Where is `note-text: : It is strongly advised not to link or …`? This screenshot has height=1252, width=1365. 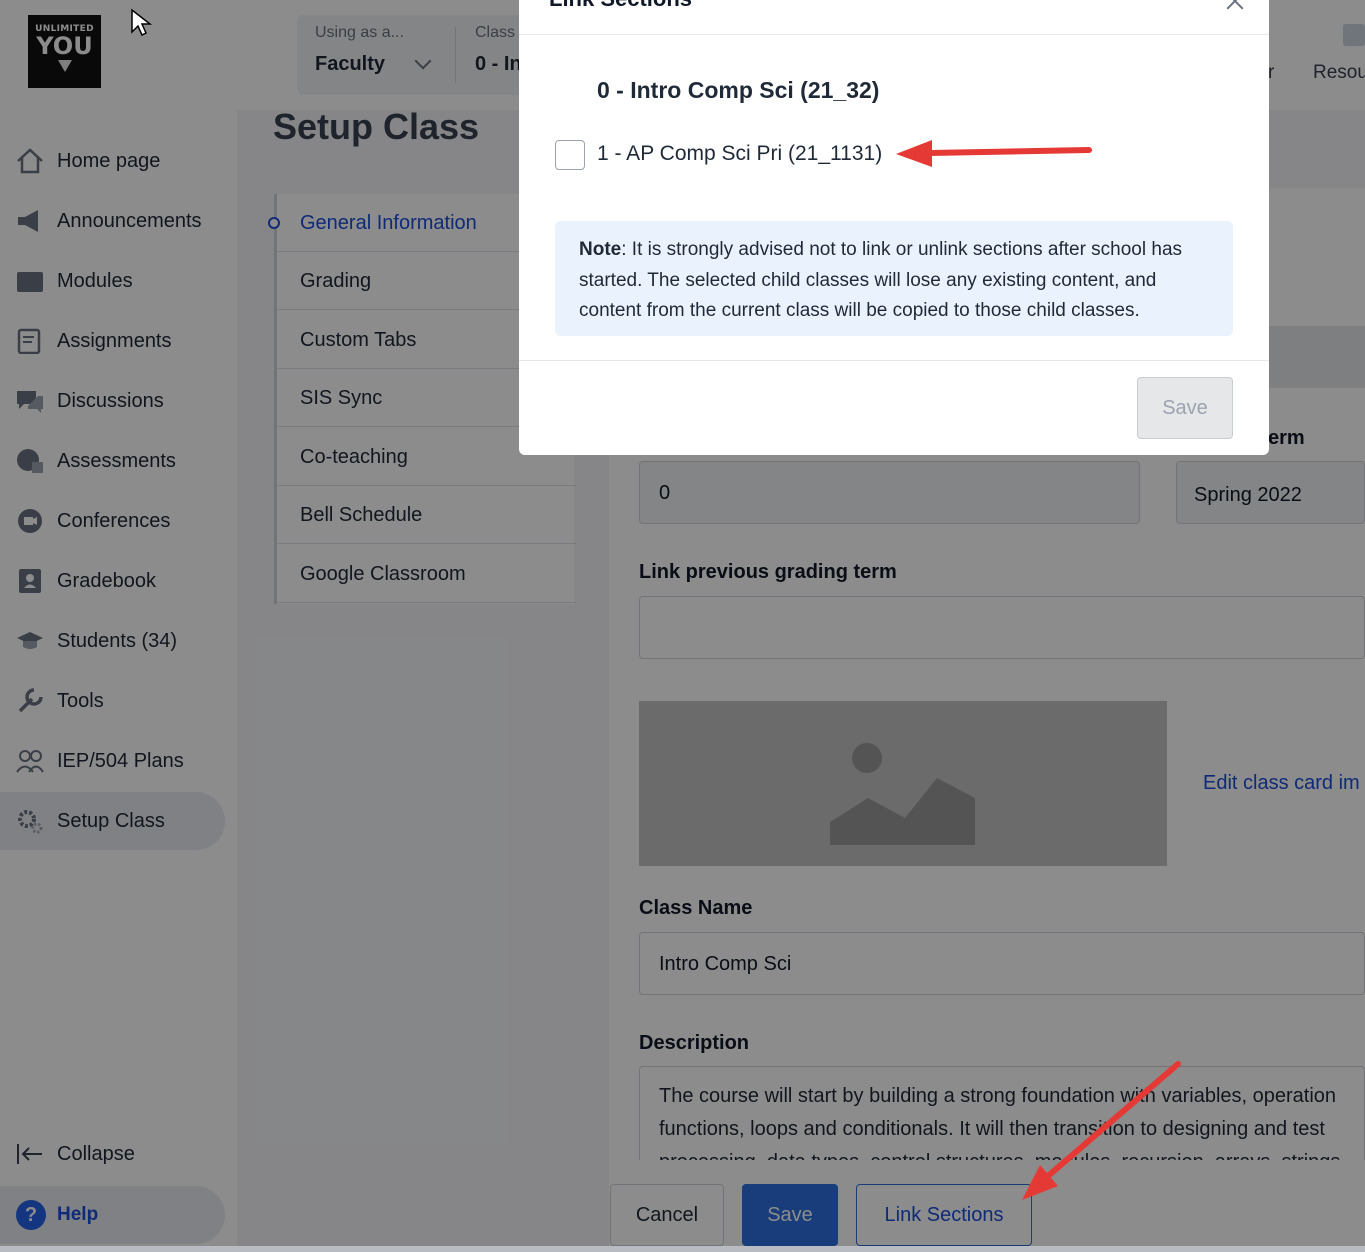
note-text: : It is strongly advised not to link or … is located at coordinates (881, 280).